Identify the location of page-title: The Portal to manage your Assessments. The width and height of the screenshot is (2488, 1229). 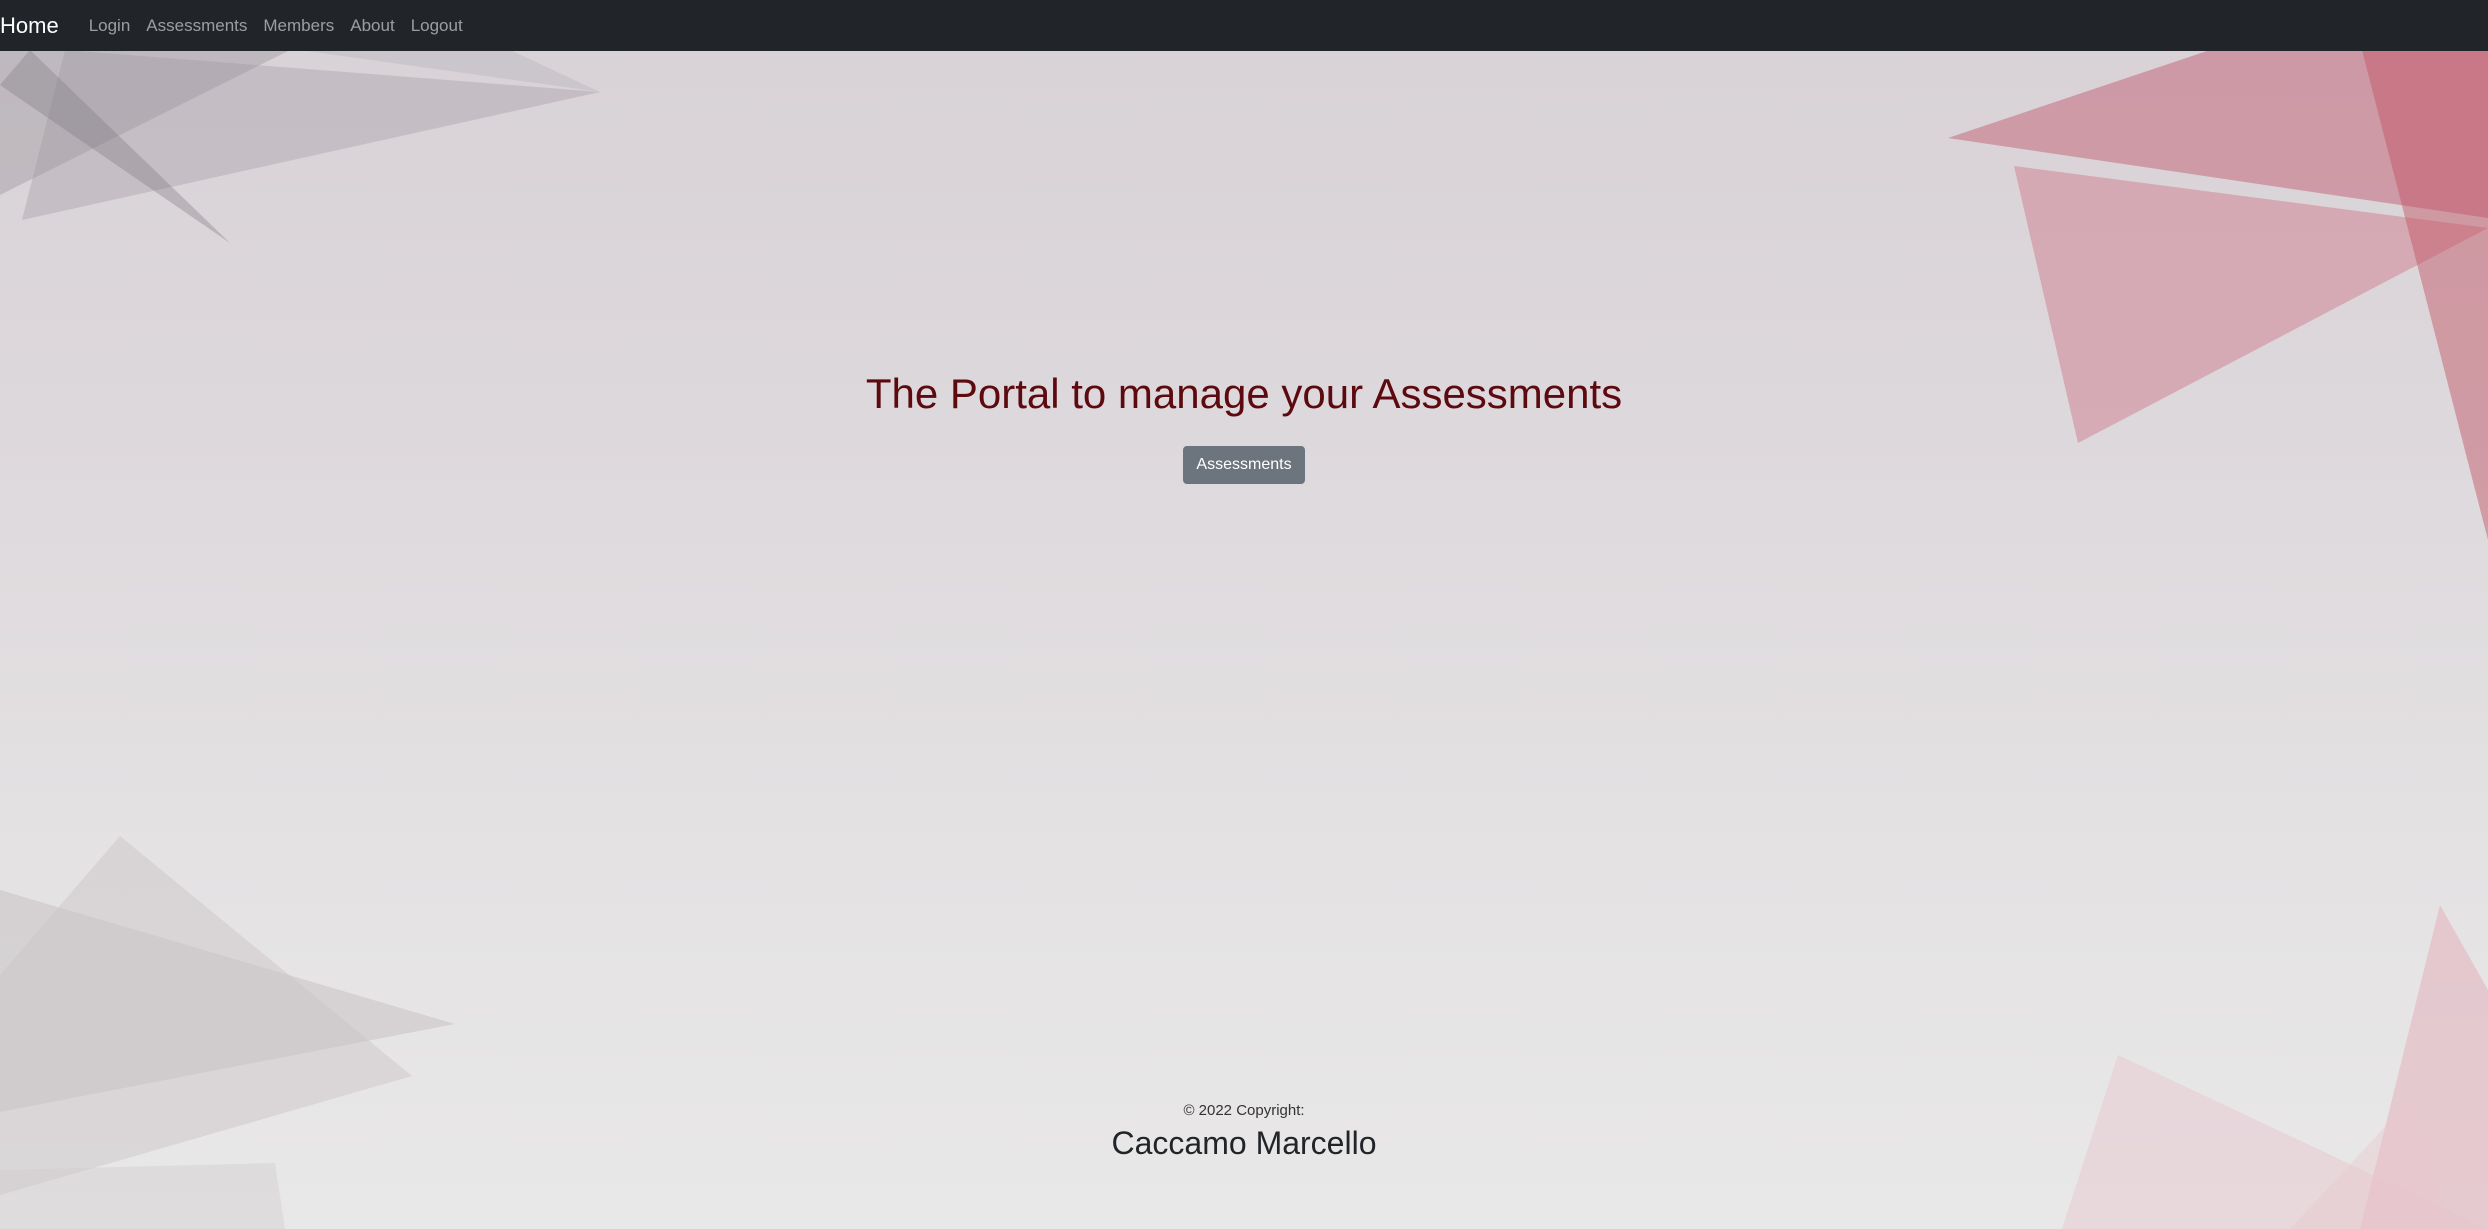
(1244, 393).